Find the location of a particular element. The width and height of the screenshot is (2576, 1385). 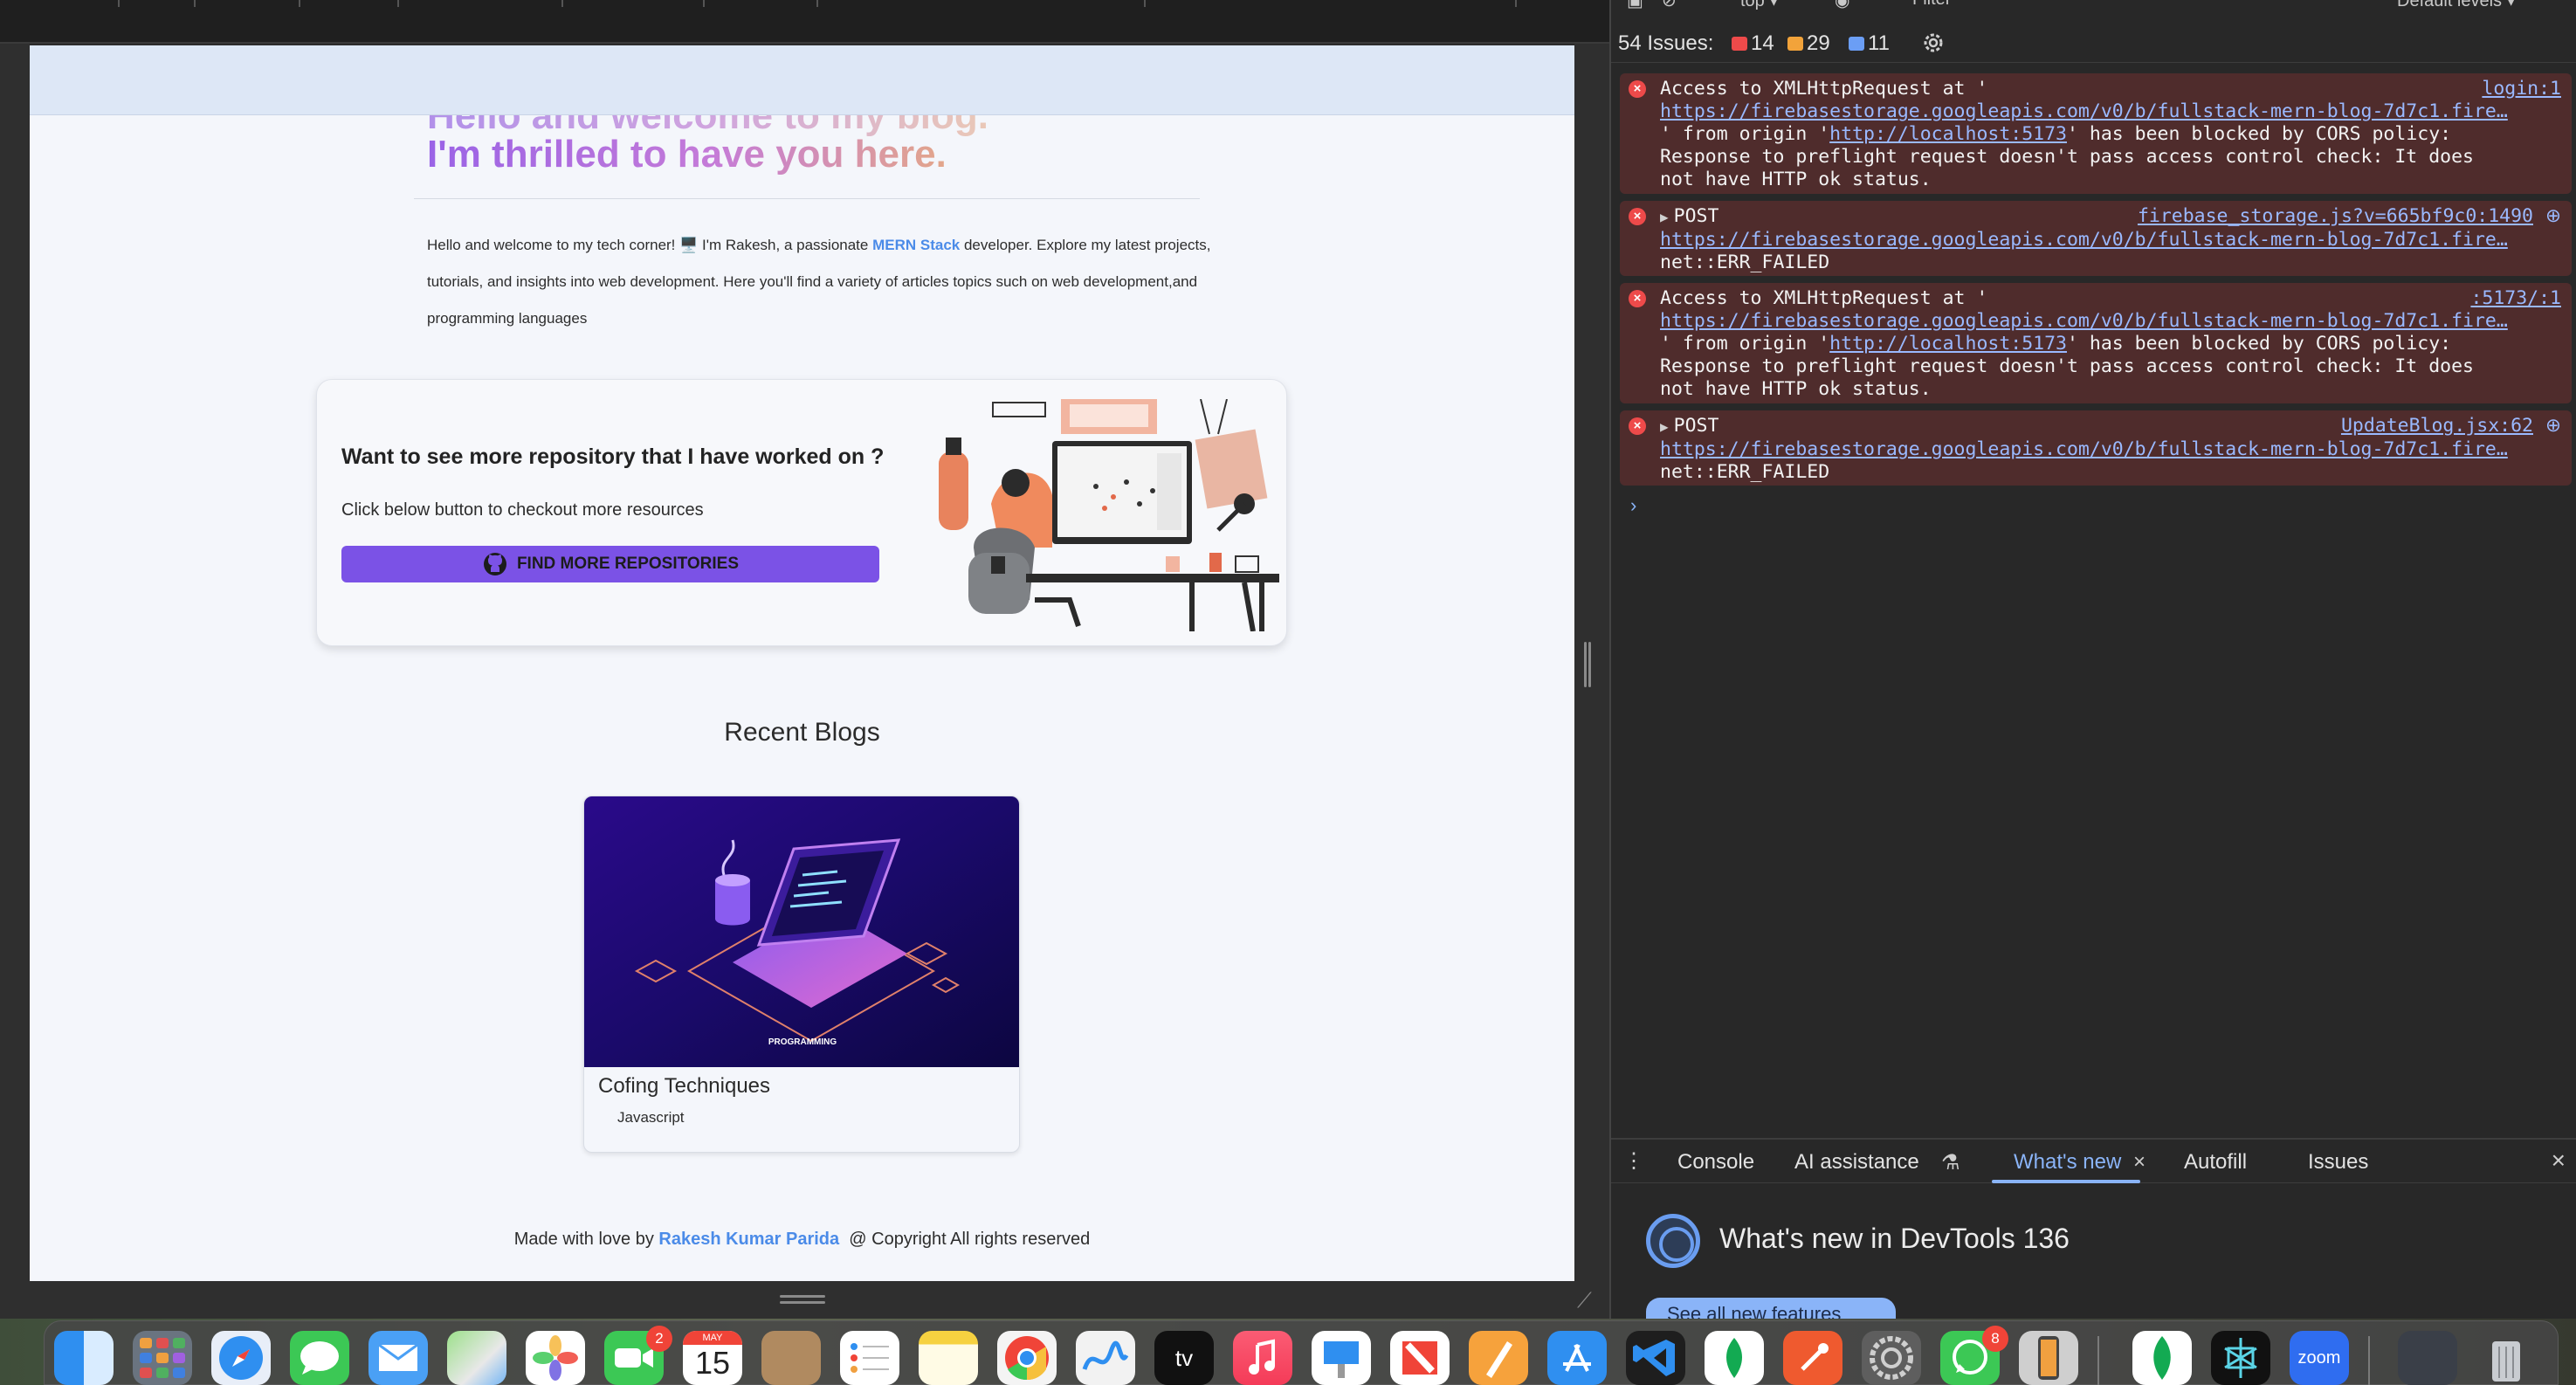

maps-icon is located at coordinates (476, 1358).